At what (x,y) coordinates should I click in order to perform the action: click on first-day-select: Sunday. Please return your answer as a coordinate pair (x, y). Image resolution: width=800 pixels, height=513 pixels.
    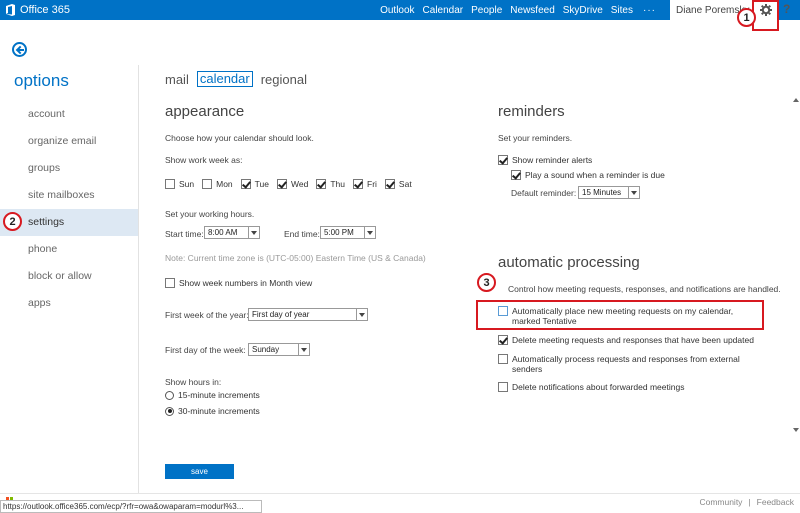
    Looking at the image, I should click on (279, 349).